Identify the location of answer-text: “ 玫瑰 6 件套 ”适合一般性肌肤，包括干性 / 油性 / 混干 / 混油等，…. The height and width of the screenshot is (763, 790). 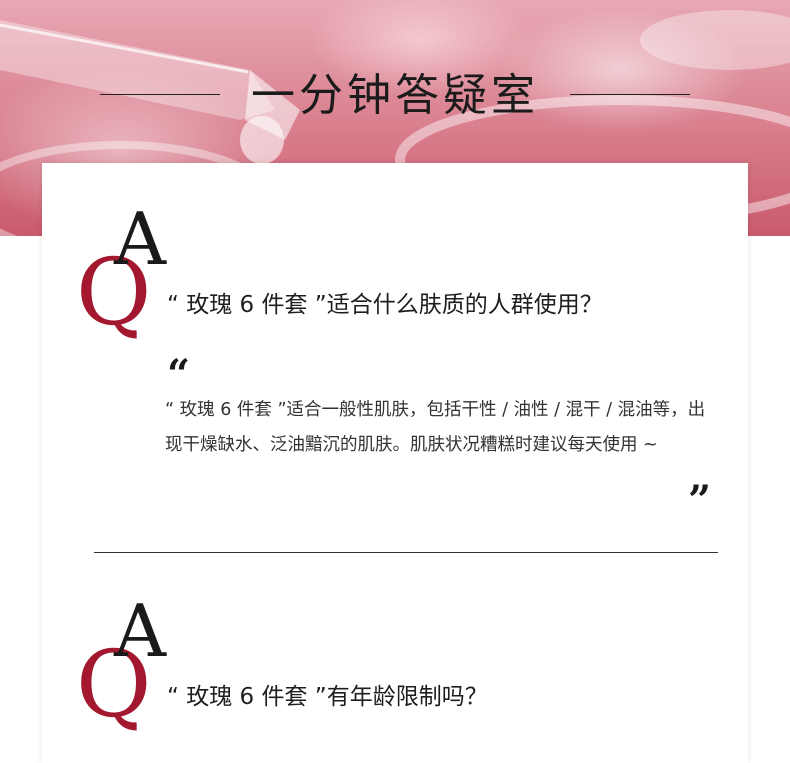
(435, 427).